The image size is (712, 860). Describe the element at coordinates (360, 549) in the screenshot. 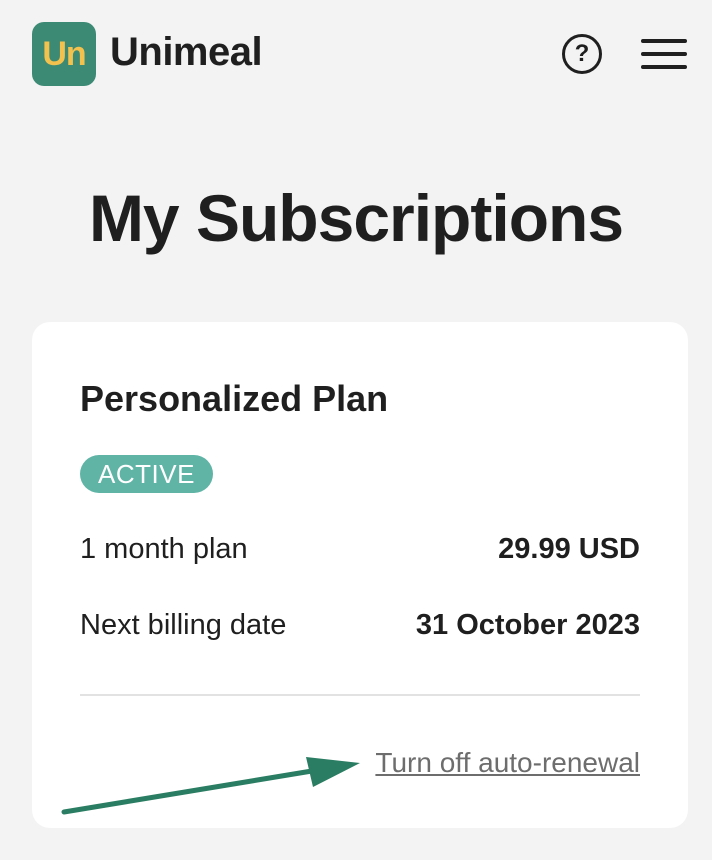

I see `plan-row: 1 month plan 29.99 USD` at that location.